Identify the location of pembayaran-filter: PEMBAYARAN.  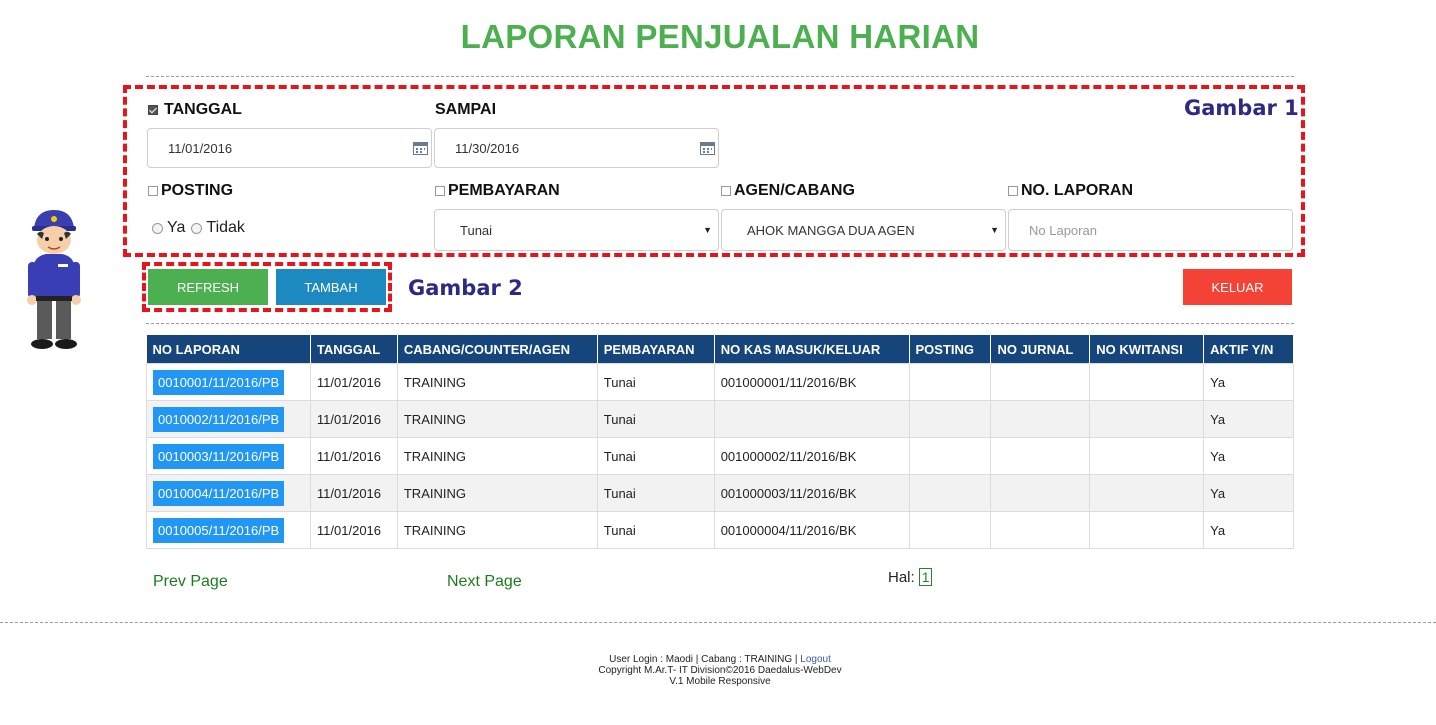
(497, 191).